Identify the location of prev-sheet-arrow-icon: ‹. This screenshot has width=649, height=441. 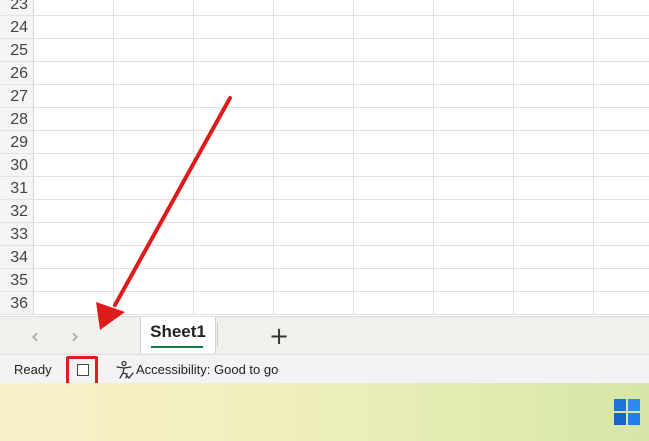
(35, 336).